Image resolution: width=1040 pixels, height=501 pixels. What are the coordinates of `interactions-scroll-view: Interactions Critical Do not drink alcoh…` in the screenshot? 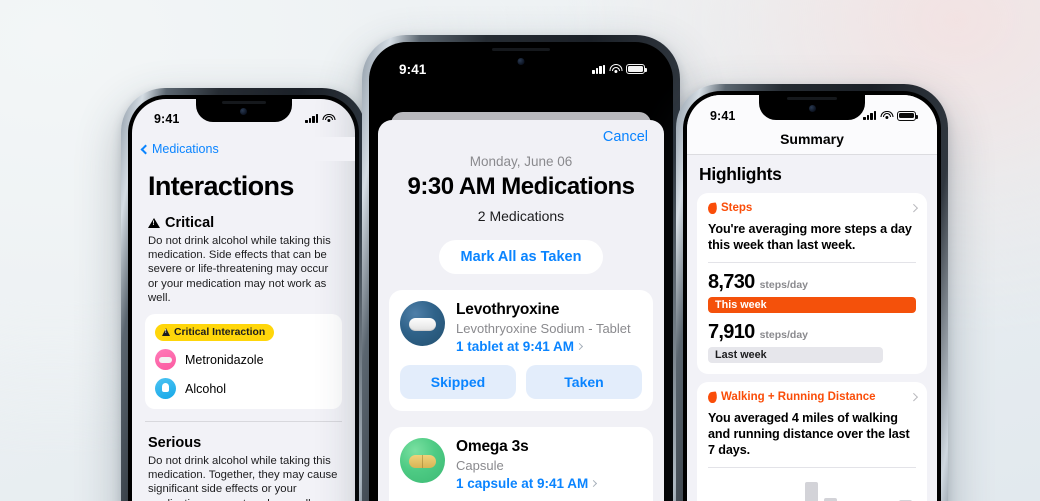 It's located at (243, 331).